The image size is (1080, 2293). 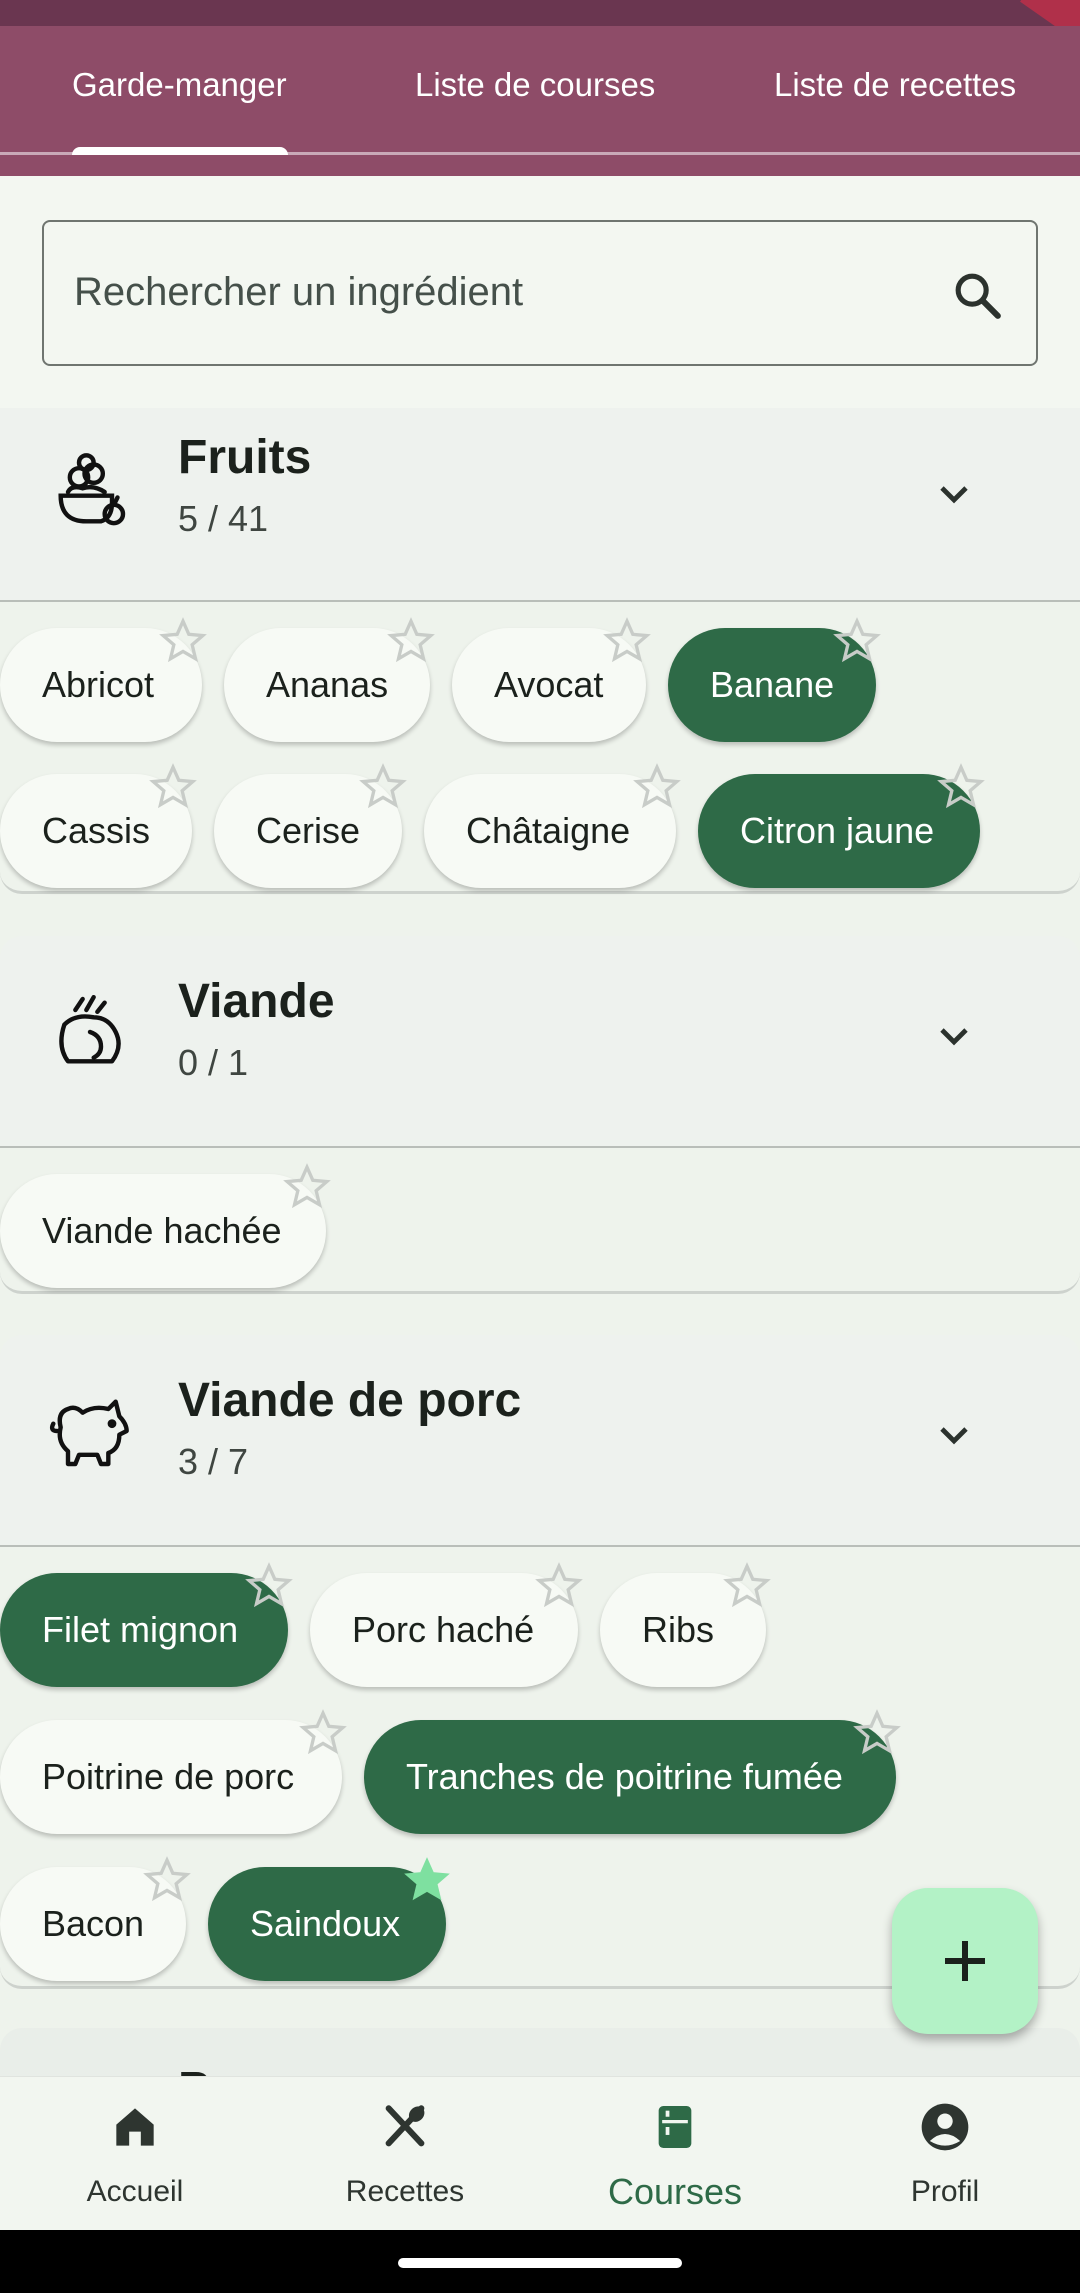 I want to click on ingredient-chip: Tranches de poitrine fumée, so click(x=632, y=1771).